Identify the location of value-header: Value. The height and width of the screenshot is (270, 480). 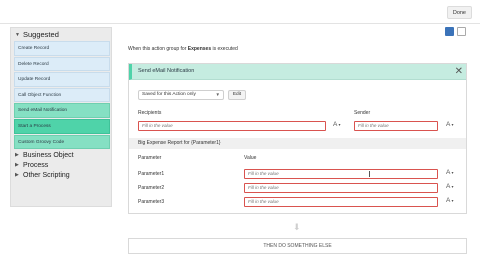
(250, 158).